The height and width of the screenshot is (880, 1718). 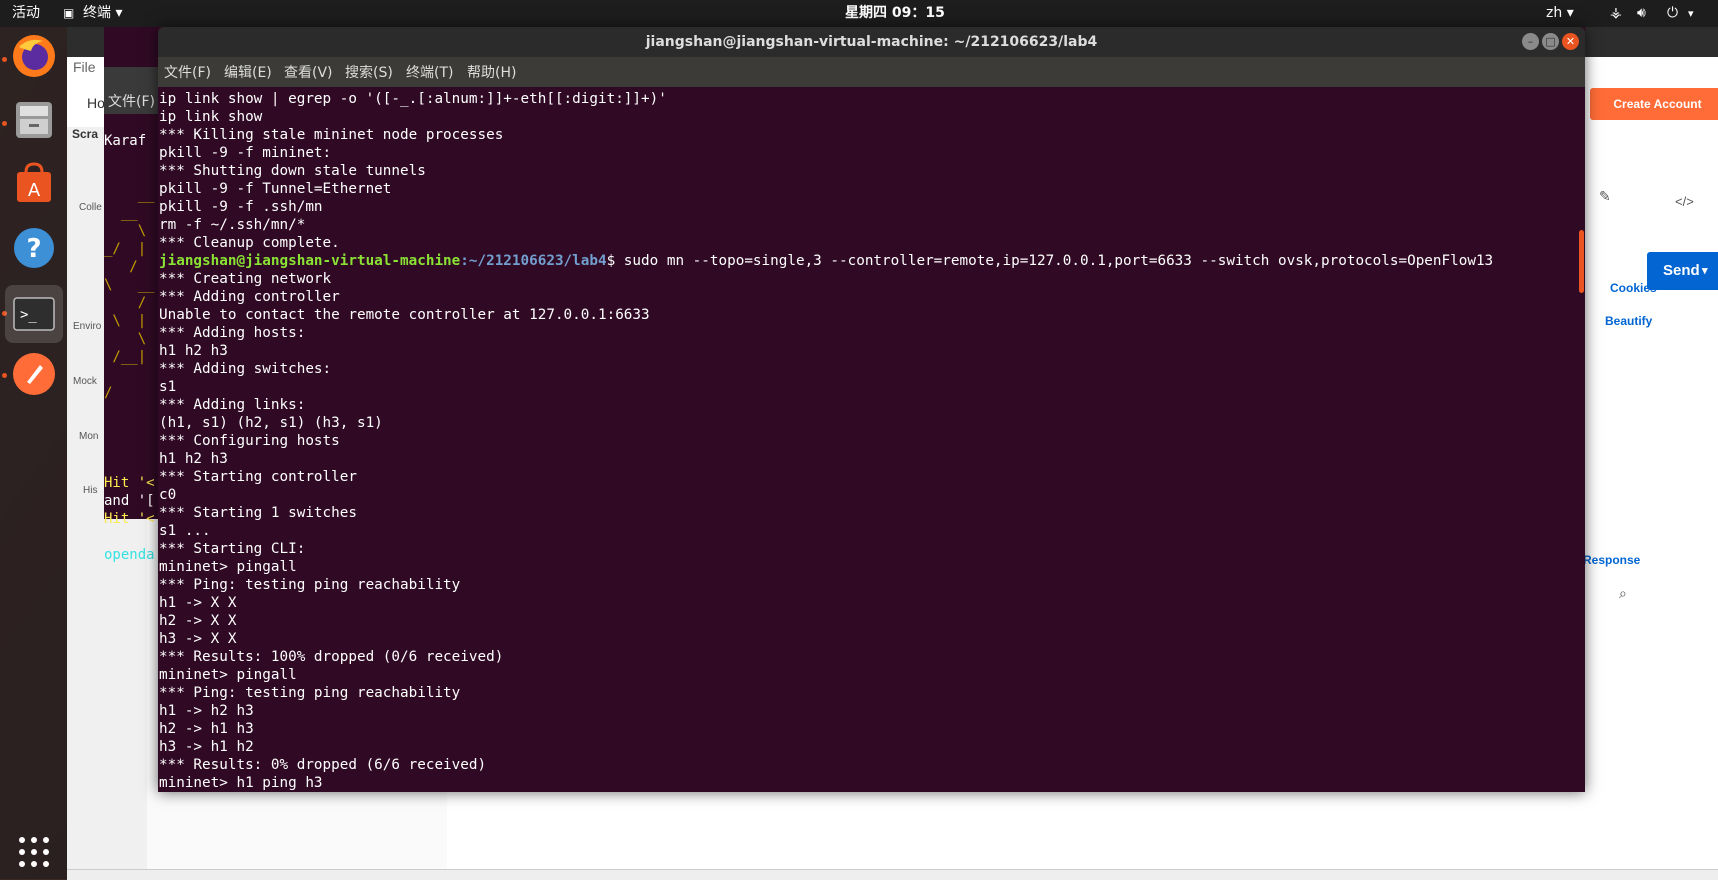 What do you see at coordinates (249, 243) in the screenshot?
I see `terminal-line: *** Cleanup complete.` at bounding box center [249, 243].